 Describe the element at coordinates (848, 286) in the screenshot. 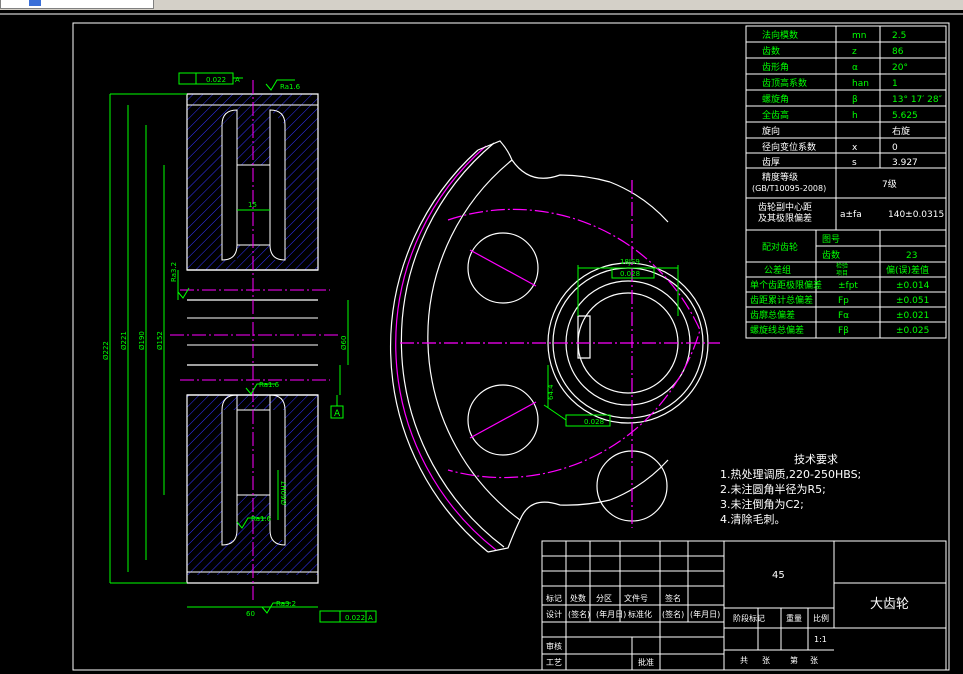

I see `tolerance-symbol: ±fpt` at that location.